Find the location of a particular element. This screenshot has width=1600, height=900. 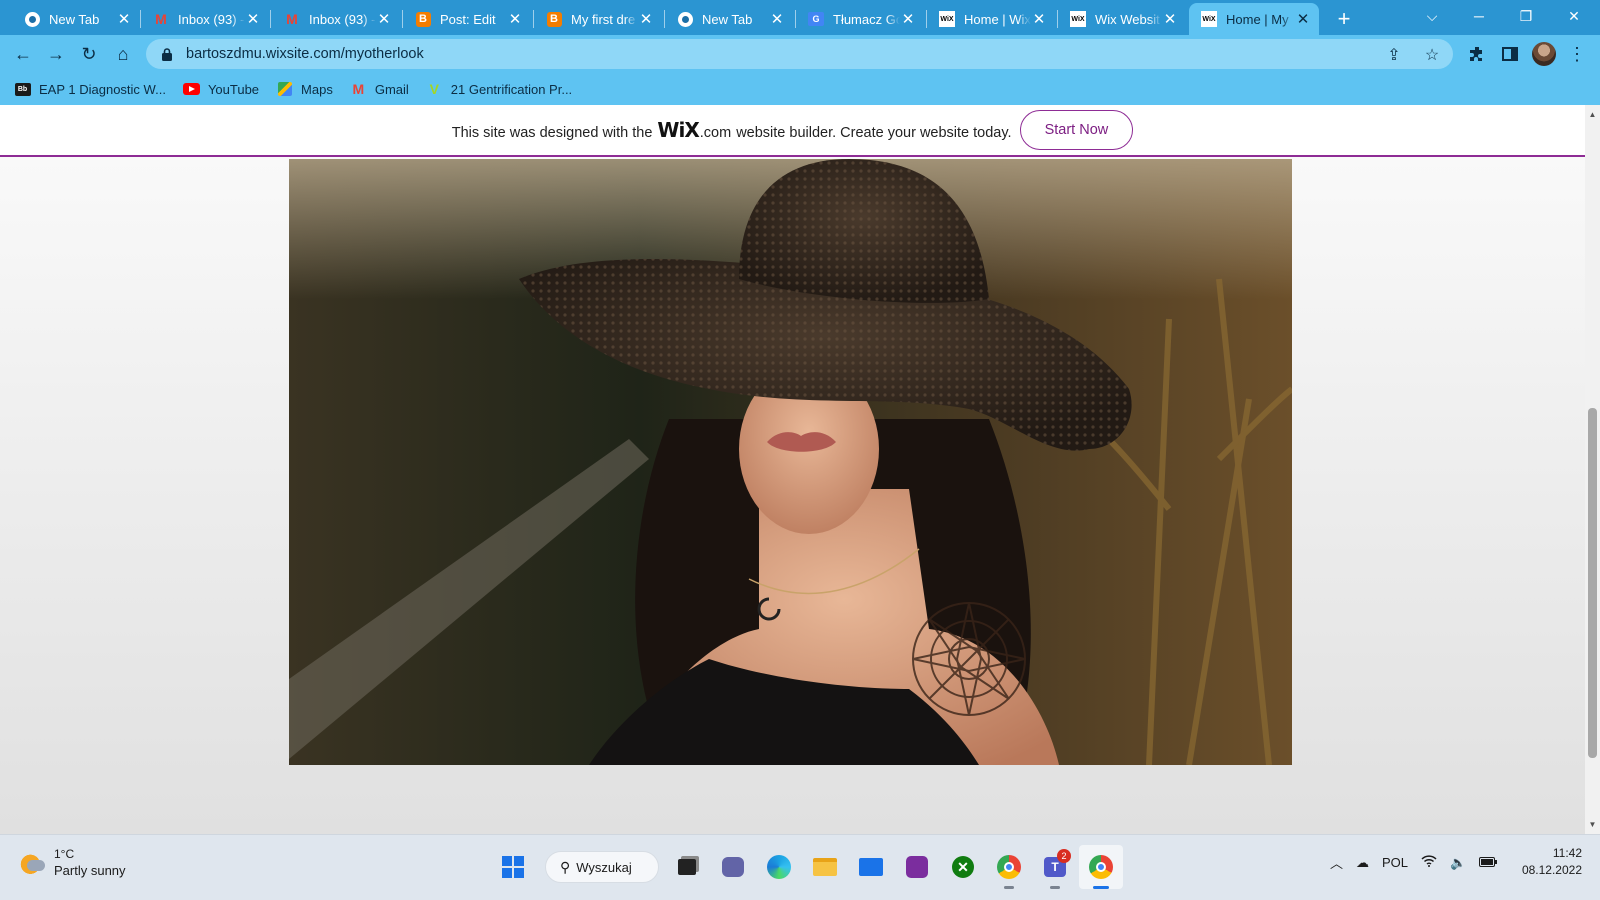

system-tray: ︿ ☁ POL 🔈 is located at coordinates (1414, 862).